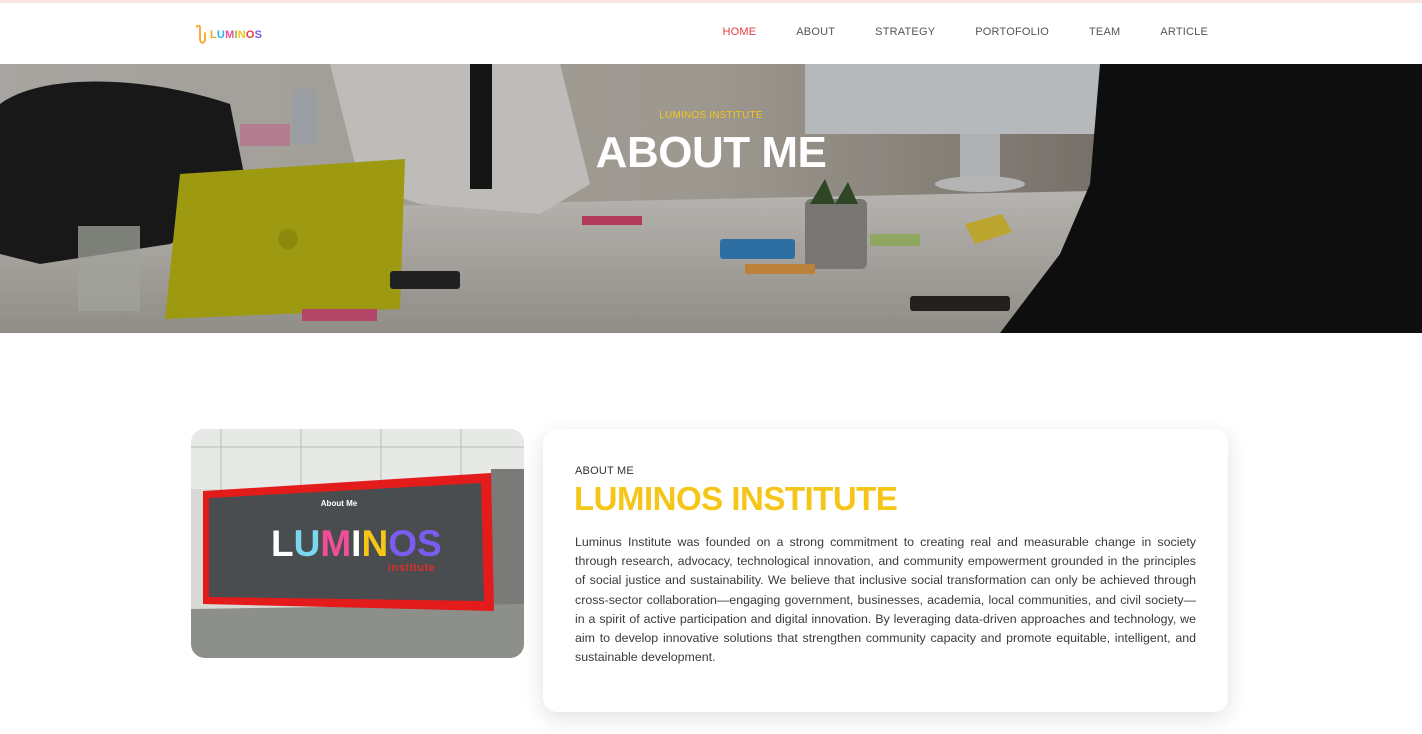 The width and height of the screenshot is (1422, 734). What do you see at coordinates (1184, 32) in the screenshot?
I see `nav-article: ARTICLE` at bounding box center [1184, 32].